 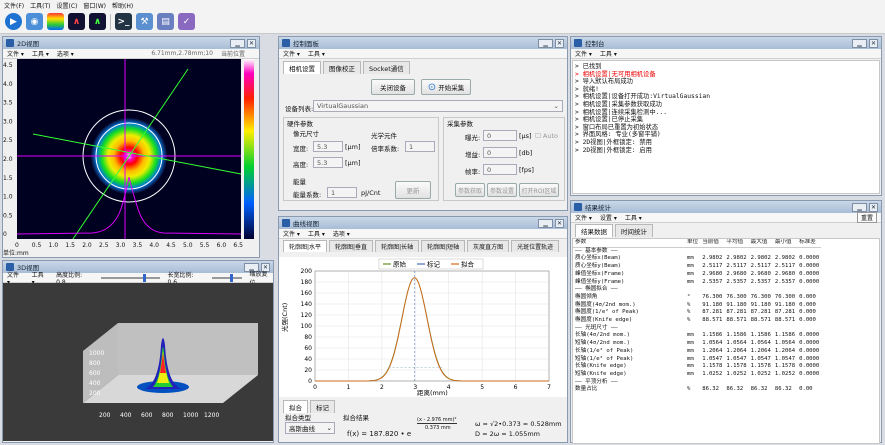 I want to click on y-tick-label: 2.5, so click(x=8, y=140).